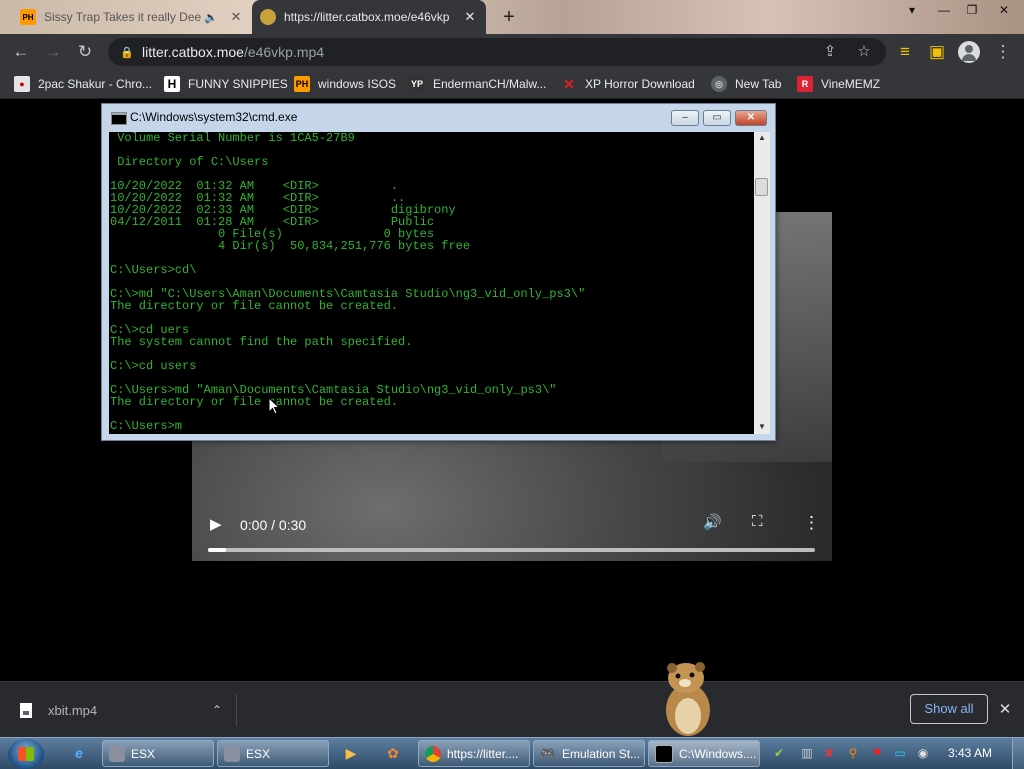  Describe the element at coordinates (433, 753) in the screenshot. I see `chrome-icon` at that location.